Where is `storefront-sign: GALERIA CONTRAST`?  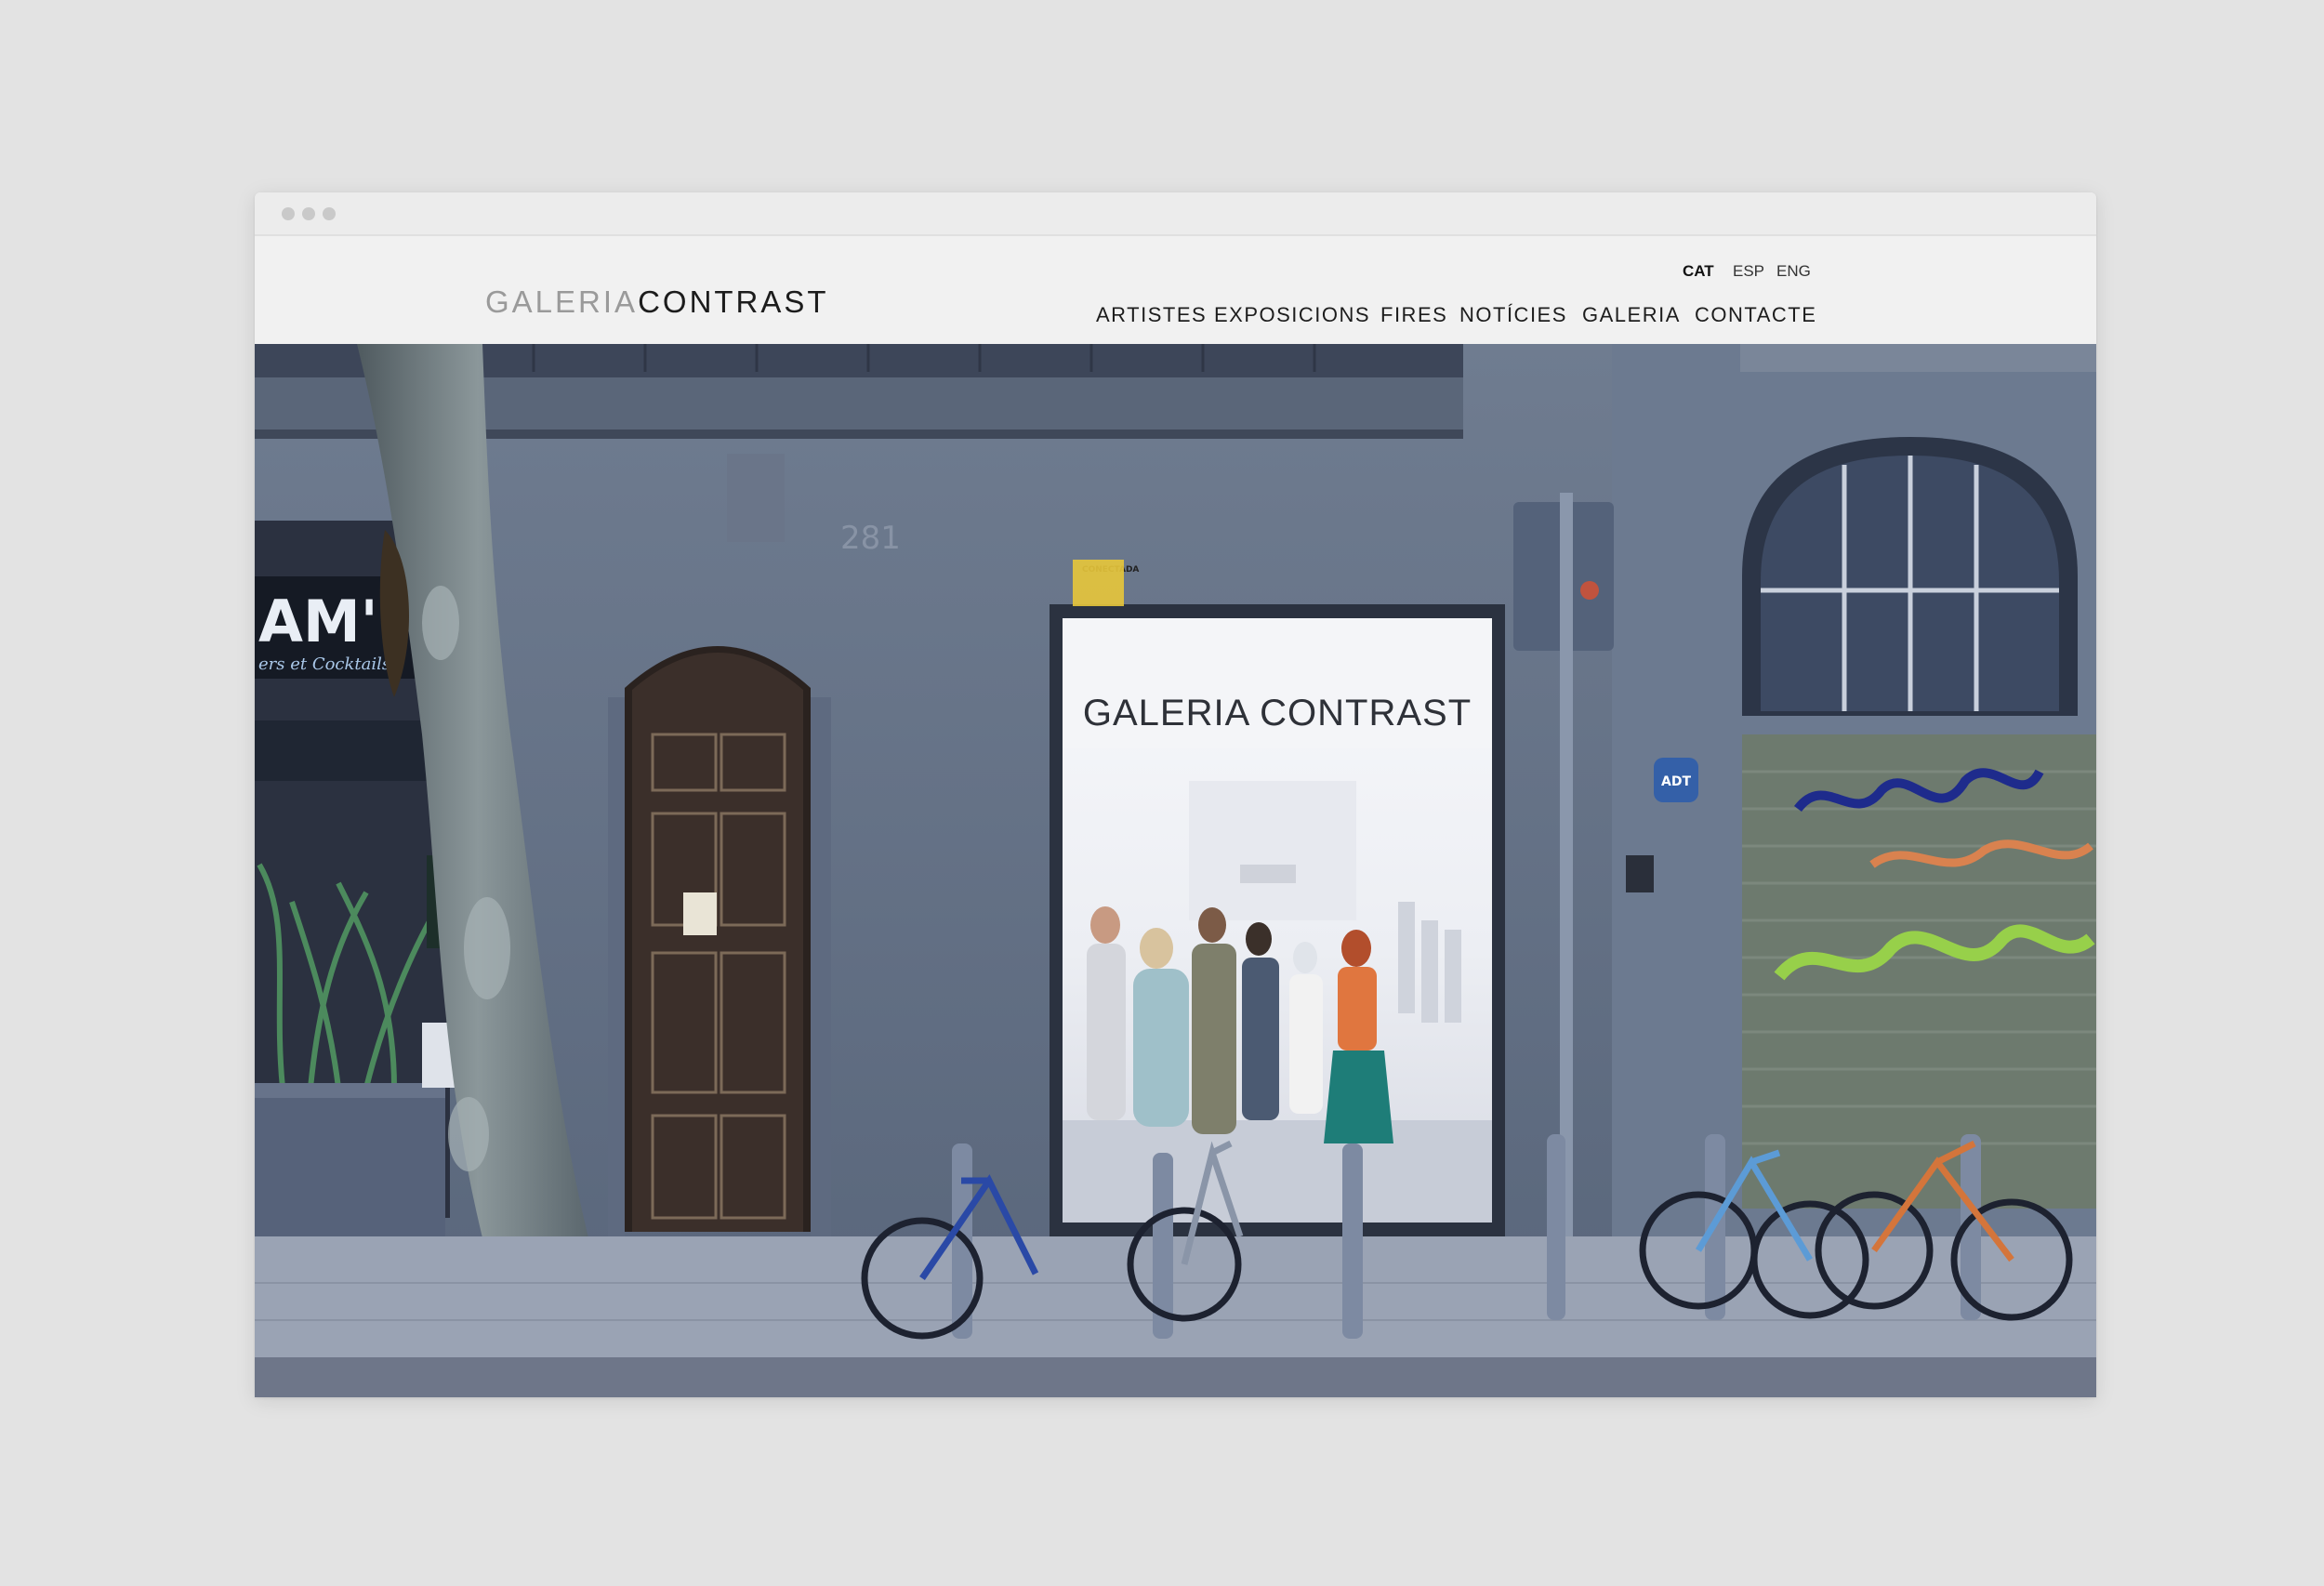
storefront-sign: GALERIA CONTRAST is located at coordinates (1277, 713).